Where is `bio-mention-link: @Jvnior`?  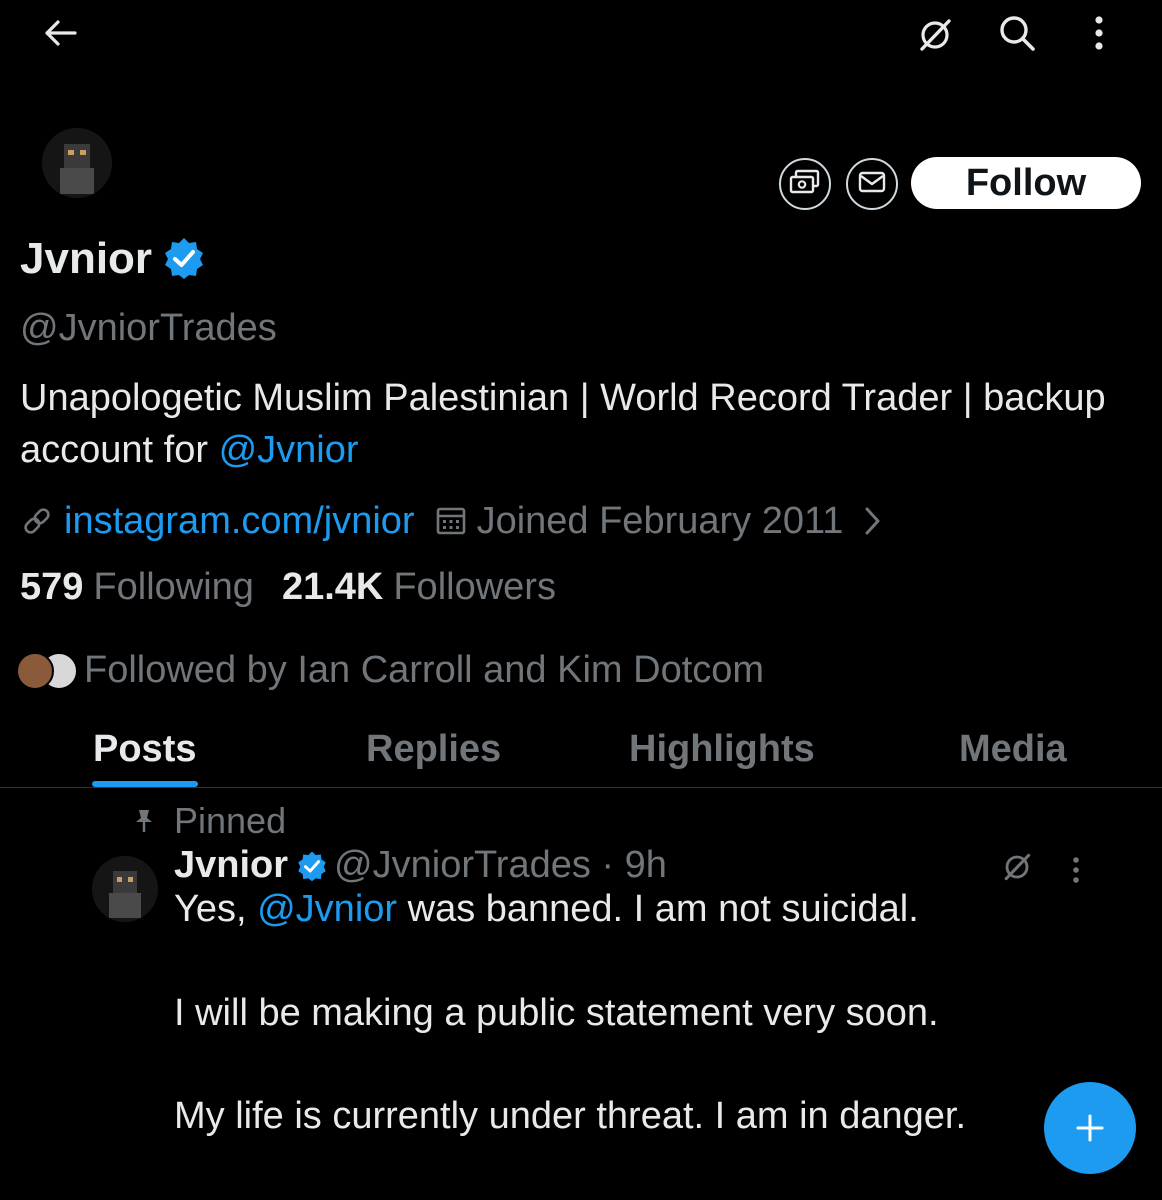 bio-mention-link: @Jvnior is located at coordinates (289, 450).